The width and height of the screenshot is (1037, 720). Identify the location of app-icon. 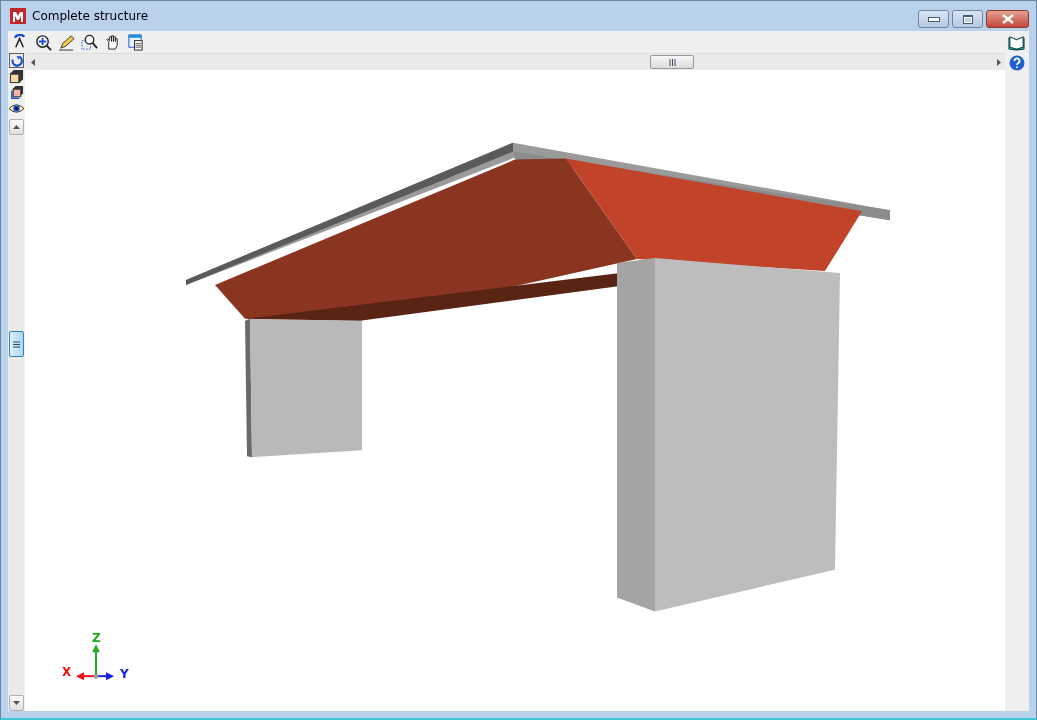
(18, 16).